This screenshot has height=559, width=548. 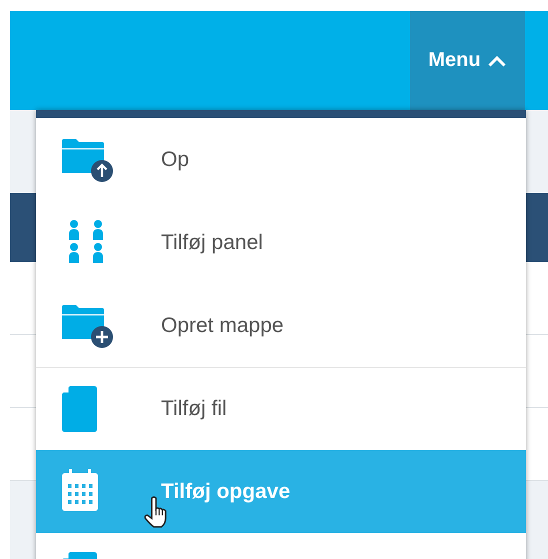 What do you see at coordinates (281, 242) in the screenshot?
I see `menu-item: Tilføj panel` at bounding box center [281, 242].